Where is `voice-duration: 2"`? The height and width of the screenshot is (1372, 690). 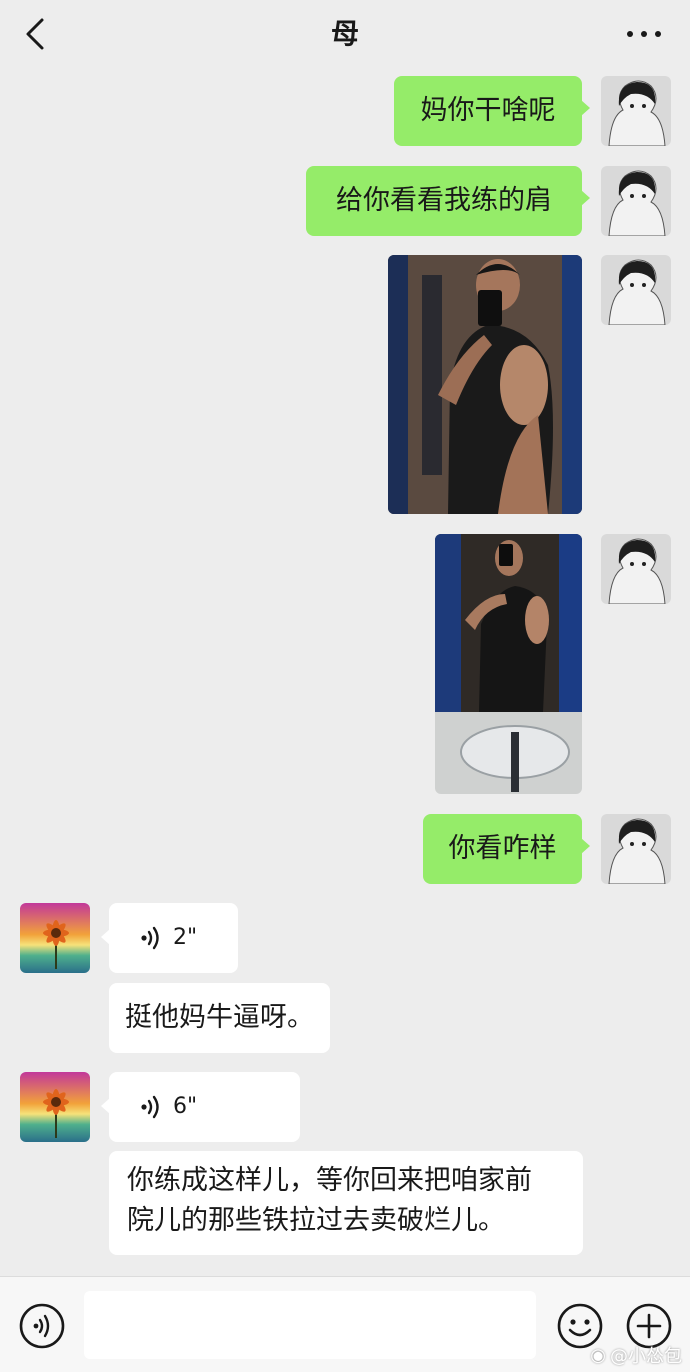 voice-duration: 2" is located at coordinates (185, 937).